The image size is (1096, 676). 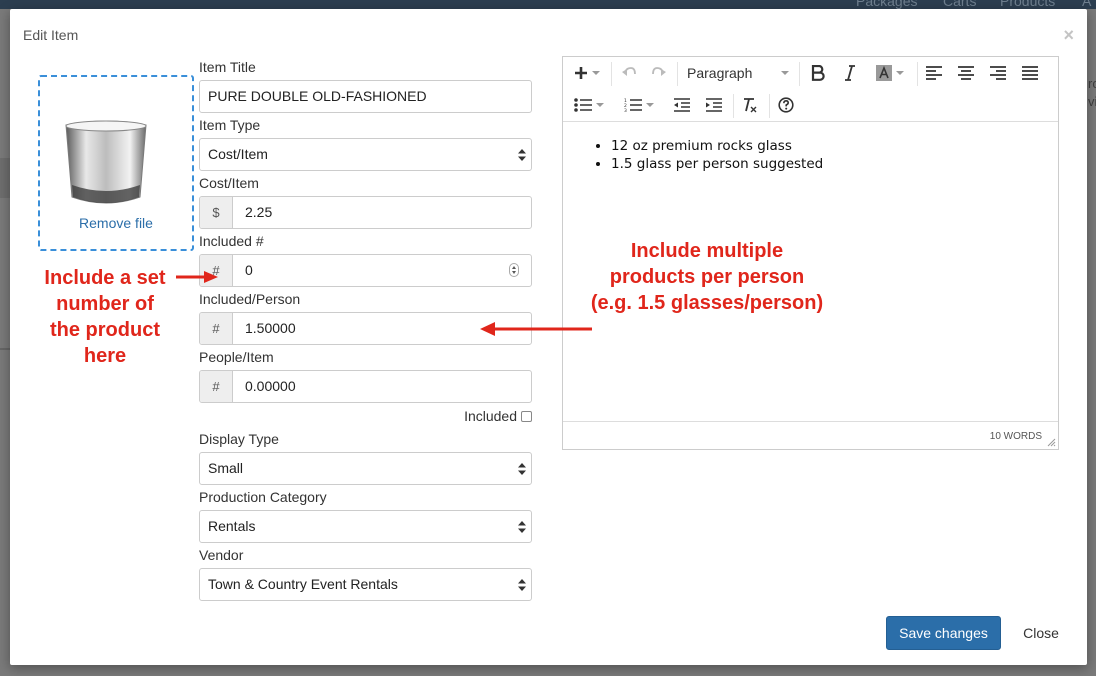 I want to click on resize-grip-icon, so click(x=1051, y=442).